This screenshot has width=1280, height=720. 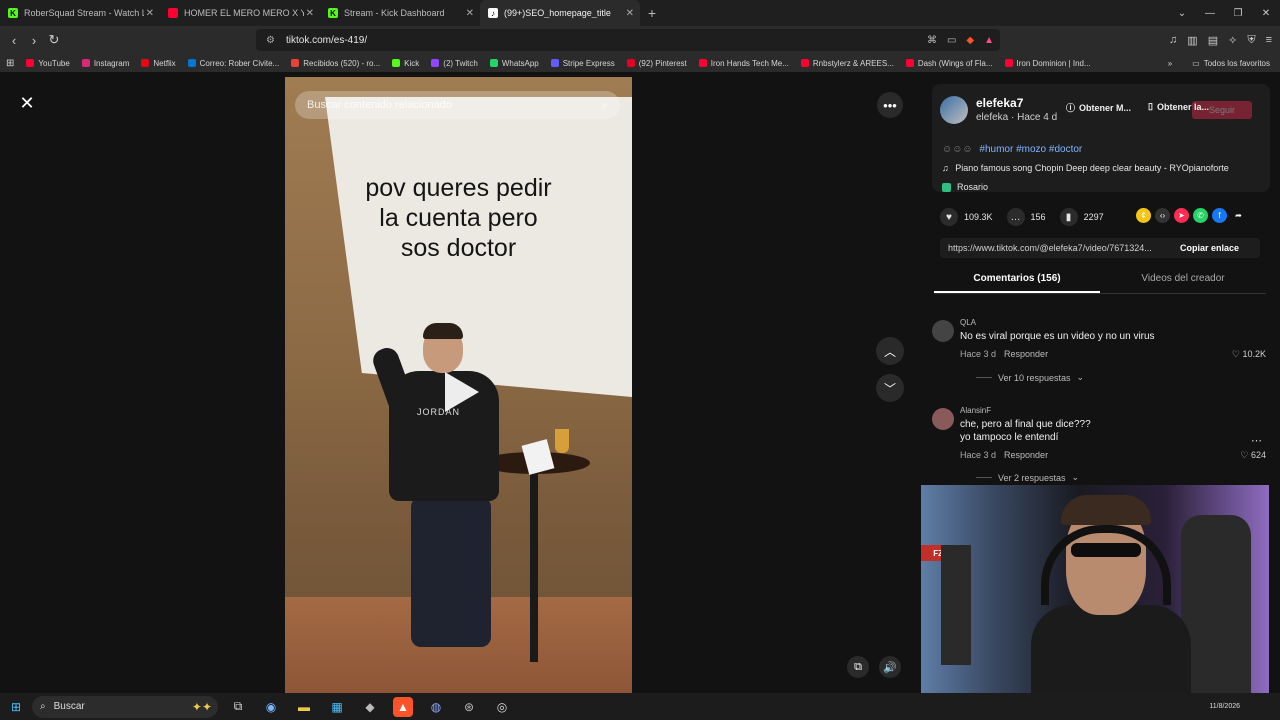 I want to click on bookmark-kick: Kick, so click(x=405, y=63).